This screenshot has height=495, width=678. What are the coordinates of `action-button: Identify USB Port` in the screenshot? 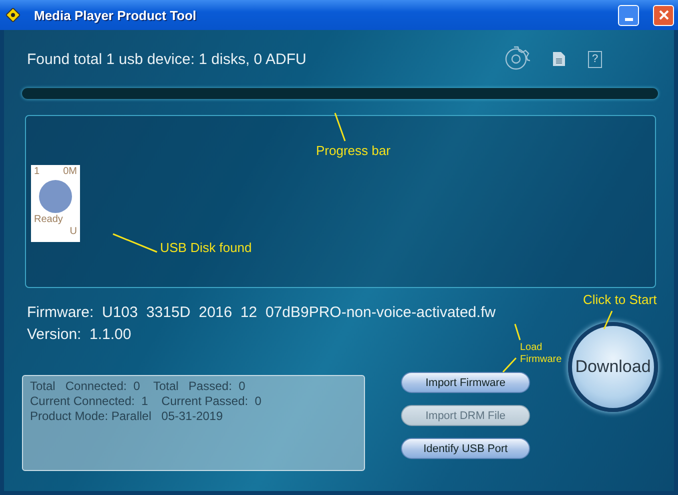 It's located at (465, 448).